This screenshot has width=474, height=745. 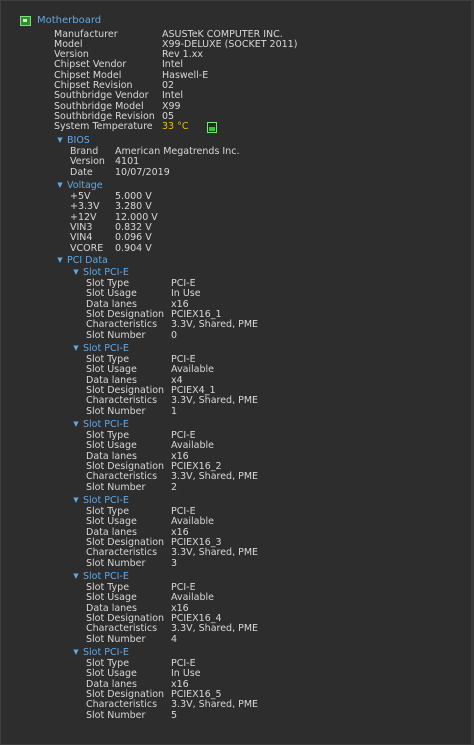 I want to click on pci-slot-property-row: Slot Number 3, so click(x=277, y=563).